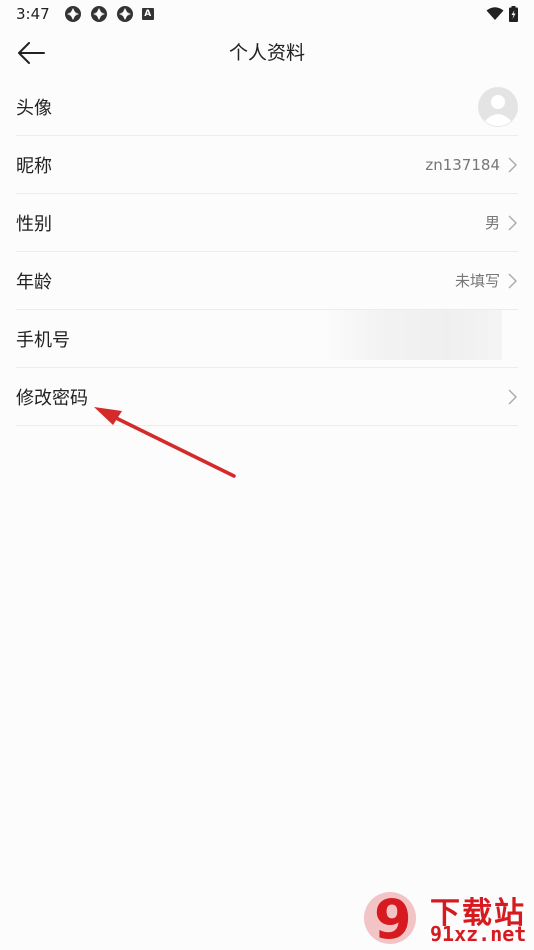 The image size is (534, 950). I want to click on wifi-icon, so click(495, 13).